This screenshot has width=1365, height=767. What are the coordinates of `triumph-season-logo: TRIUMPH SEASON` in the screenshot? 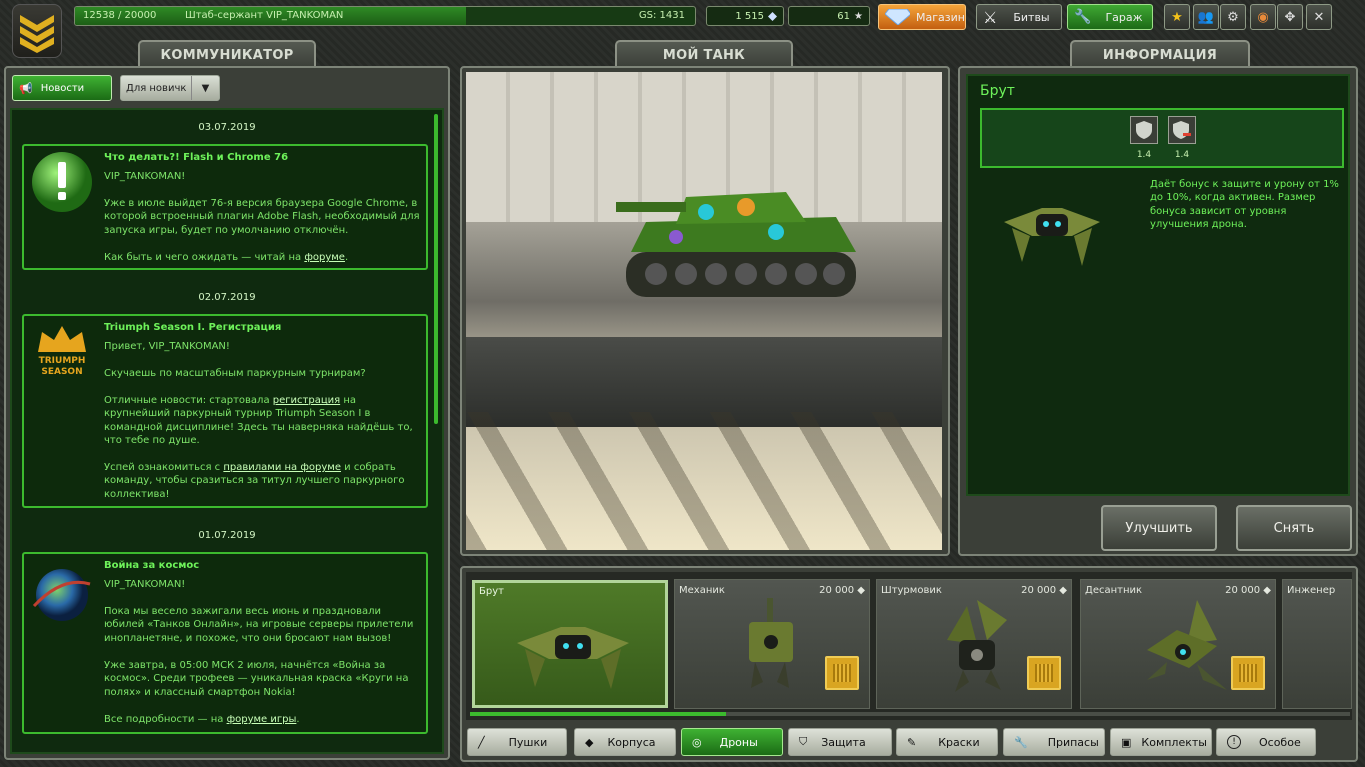 It's located at (62, 357).